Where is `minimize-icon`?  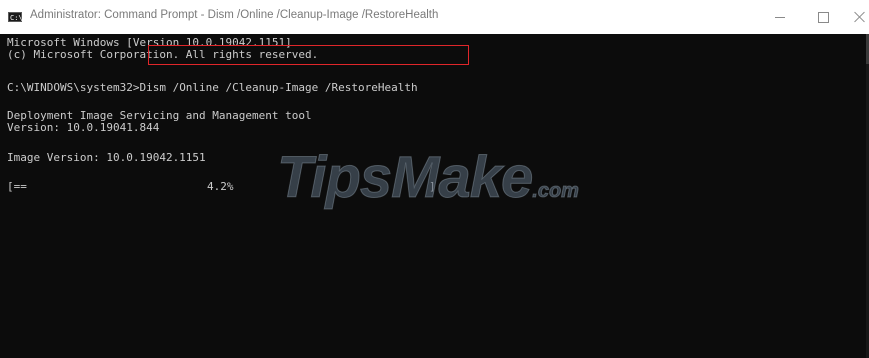
minimize-icon is located at coordinates (780, 17).